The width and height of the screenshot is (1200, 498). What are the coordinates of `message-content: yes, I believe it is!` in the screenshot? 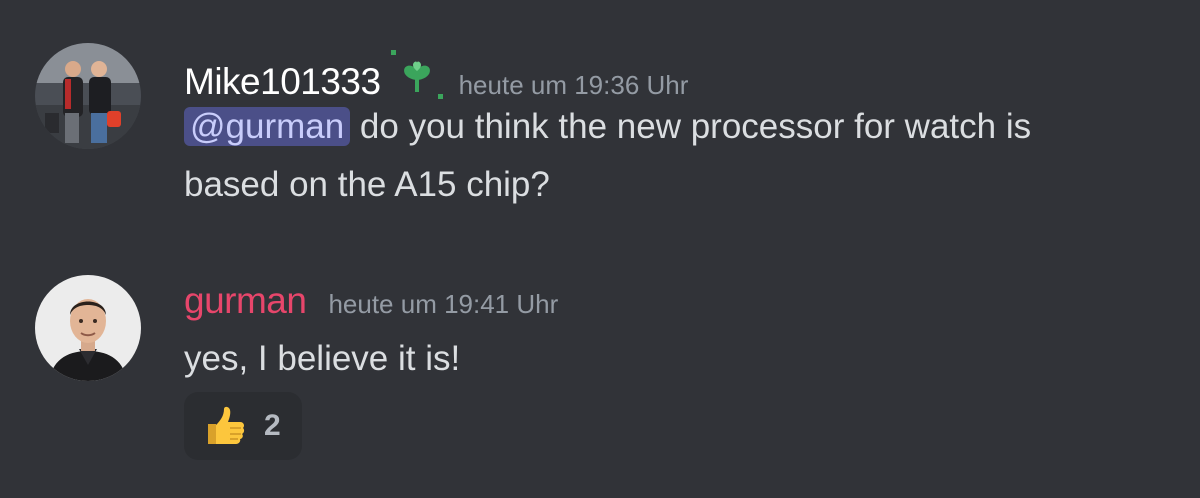 It's located at (322, 359).